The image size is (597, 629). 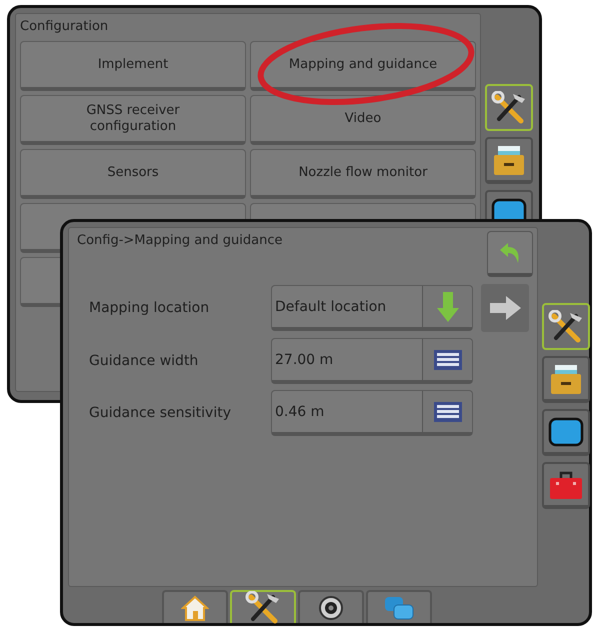 What do you see at coordinates (160, 413) in the screenshot?
I see `setting-label: Guidance sensitivity` at bounding box center [160, 413].